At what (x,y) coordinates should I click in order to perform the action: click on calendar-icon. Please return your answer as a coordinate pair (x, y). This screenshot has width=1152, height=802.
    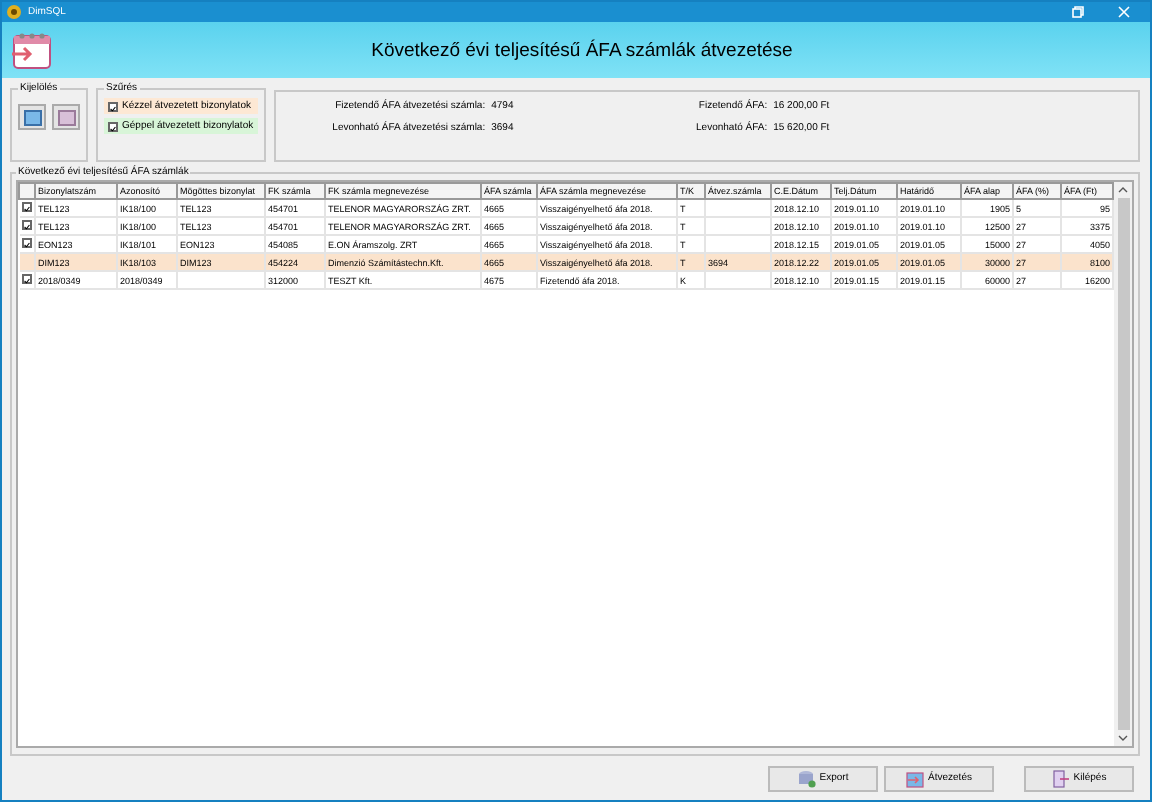
    Looking at the image, I should click on (32, 50).